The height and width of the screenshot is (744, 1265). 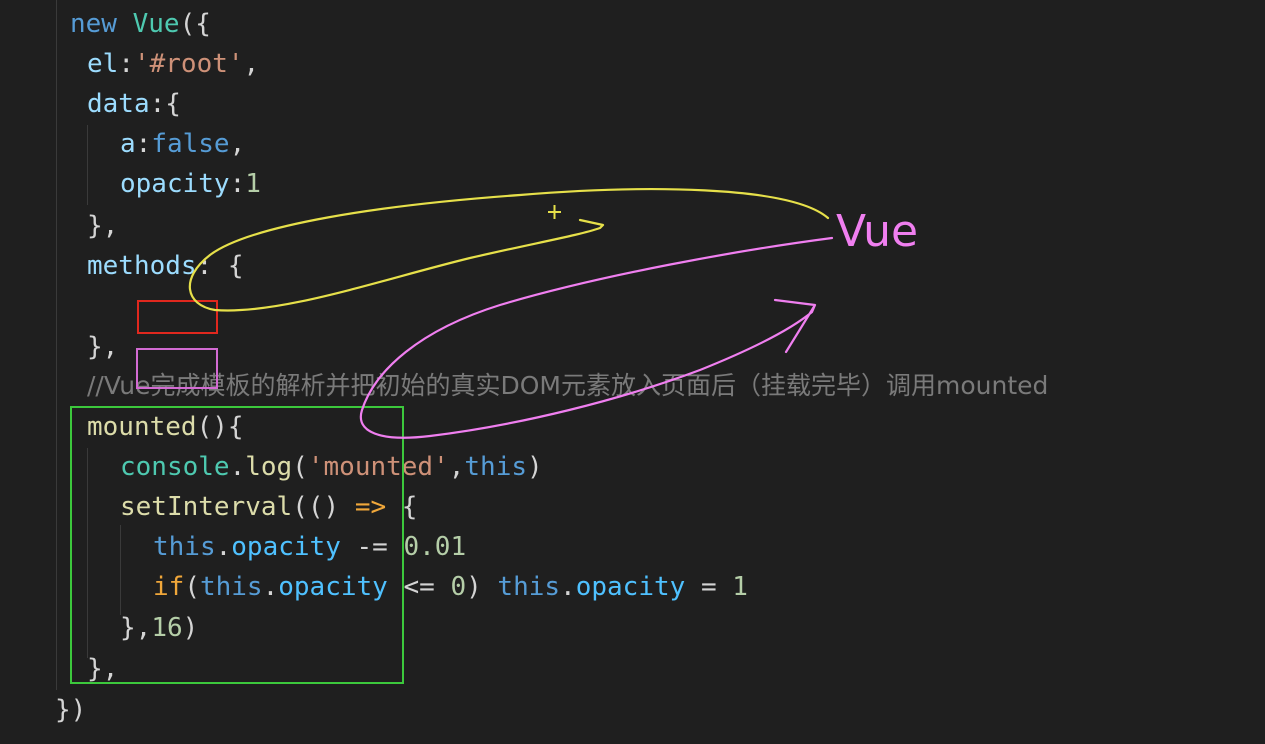 What do you see at coordinates (409, 507) in the screenshot?
I see `punctuation: {` at bounding box center [409, 507].